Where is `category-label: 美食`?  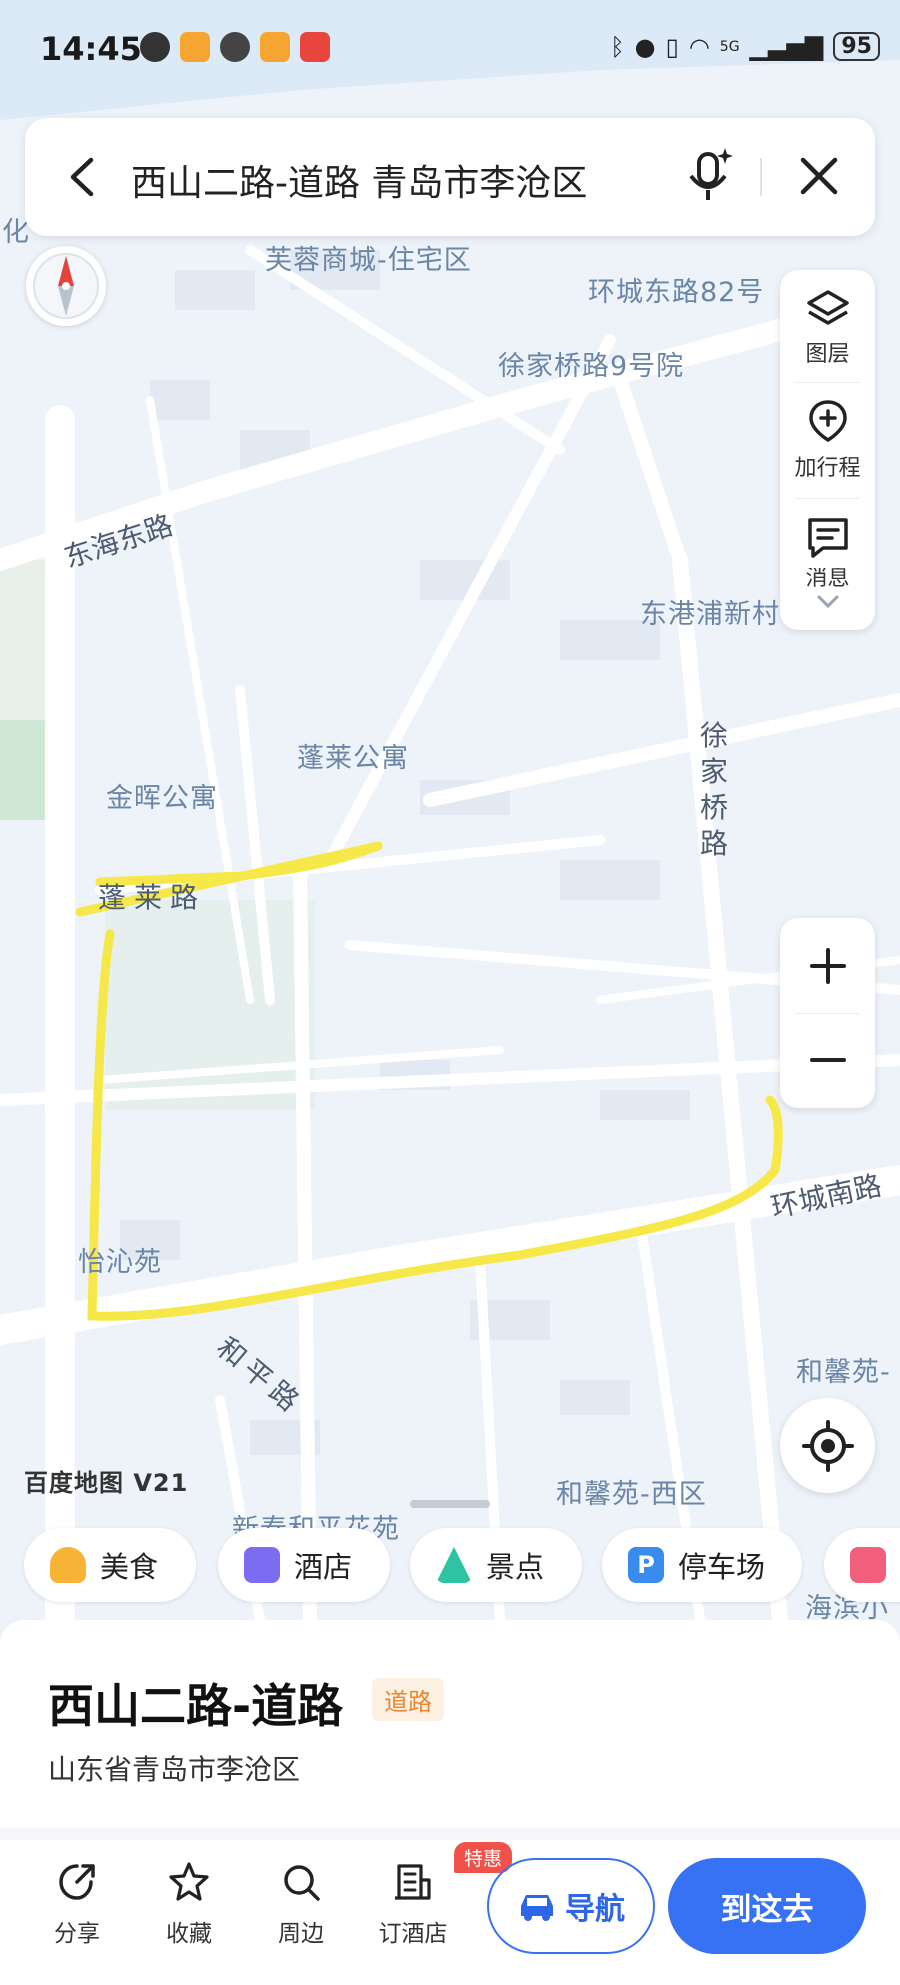 category-label: 美食 is located at coordinates (129, 1567).